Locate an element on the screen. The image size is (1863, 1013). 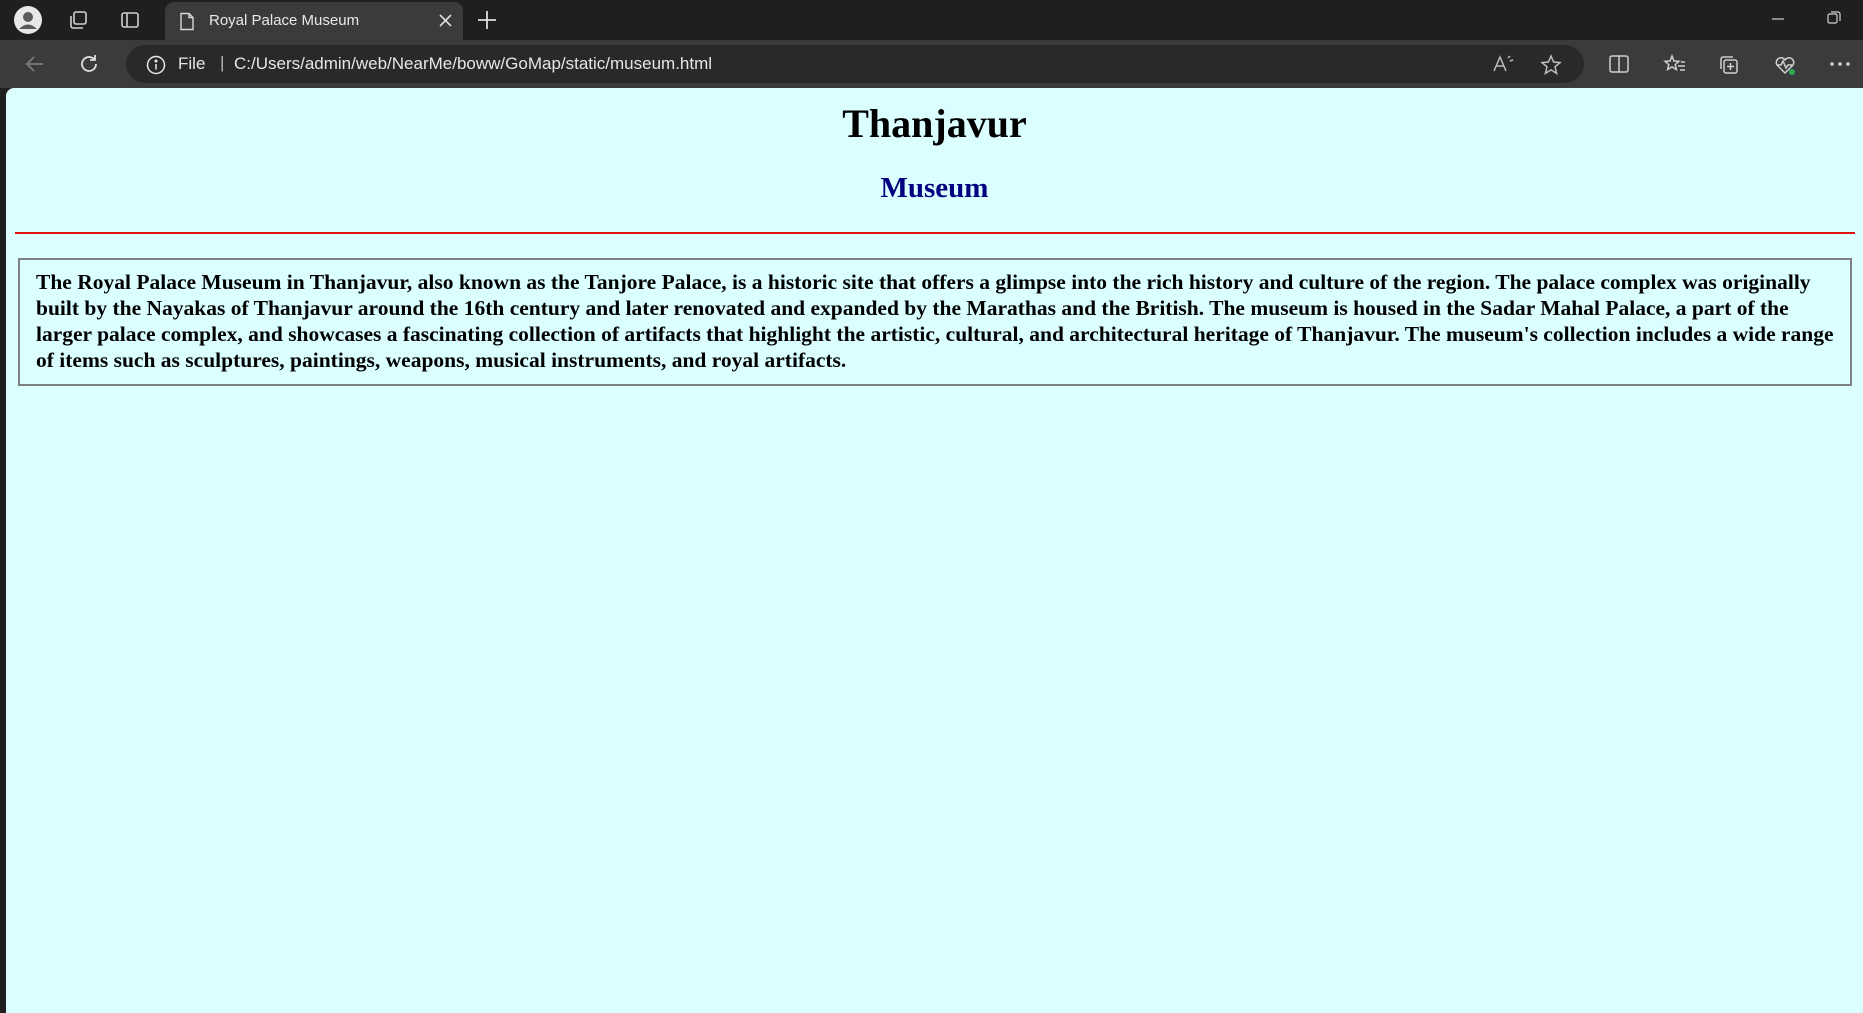
tab-royal-palace-museum: Royal Palace Museum is located at coordinates (314, 21).